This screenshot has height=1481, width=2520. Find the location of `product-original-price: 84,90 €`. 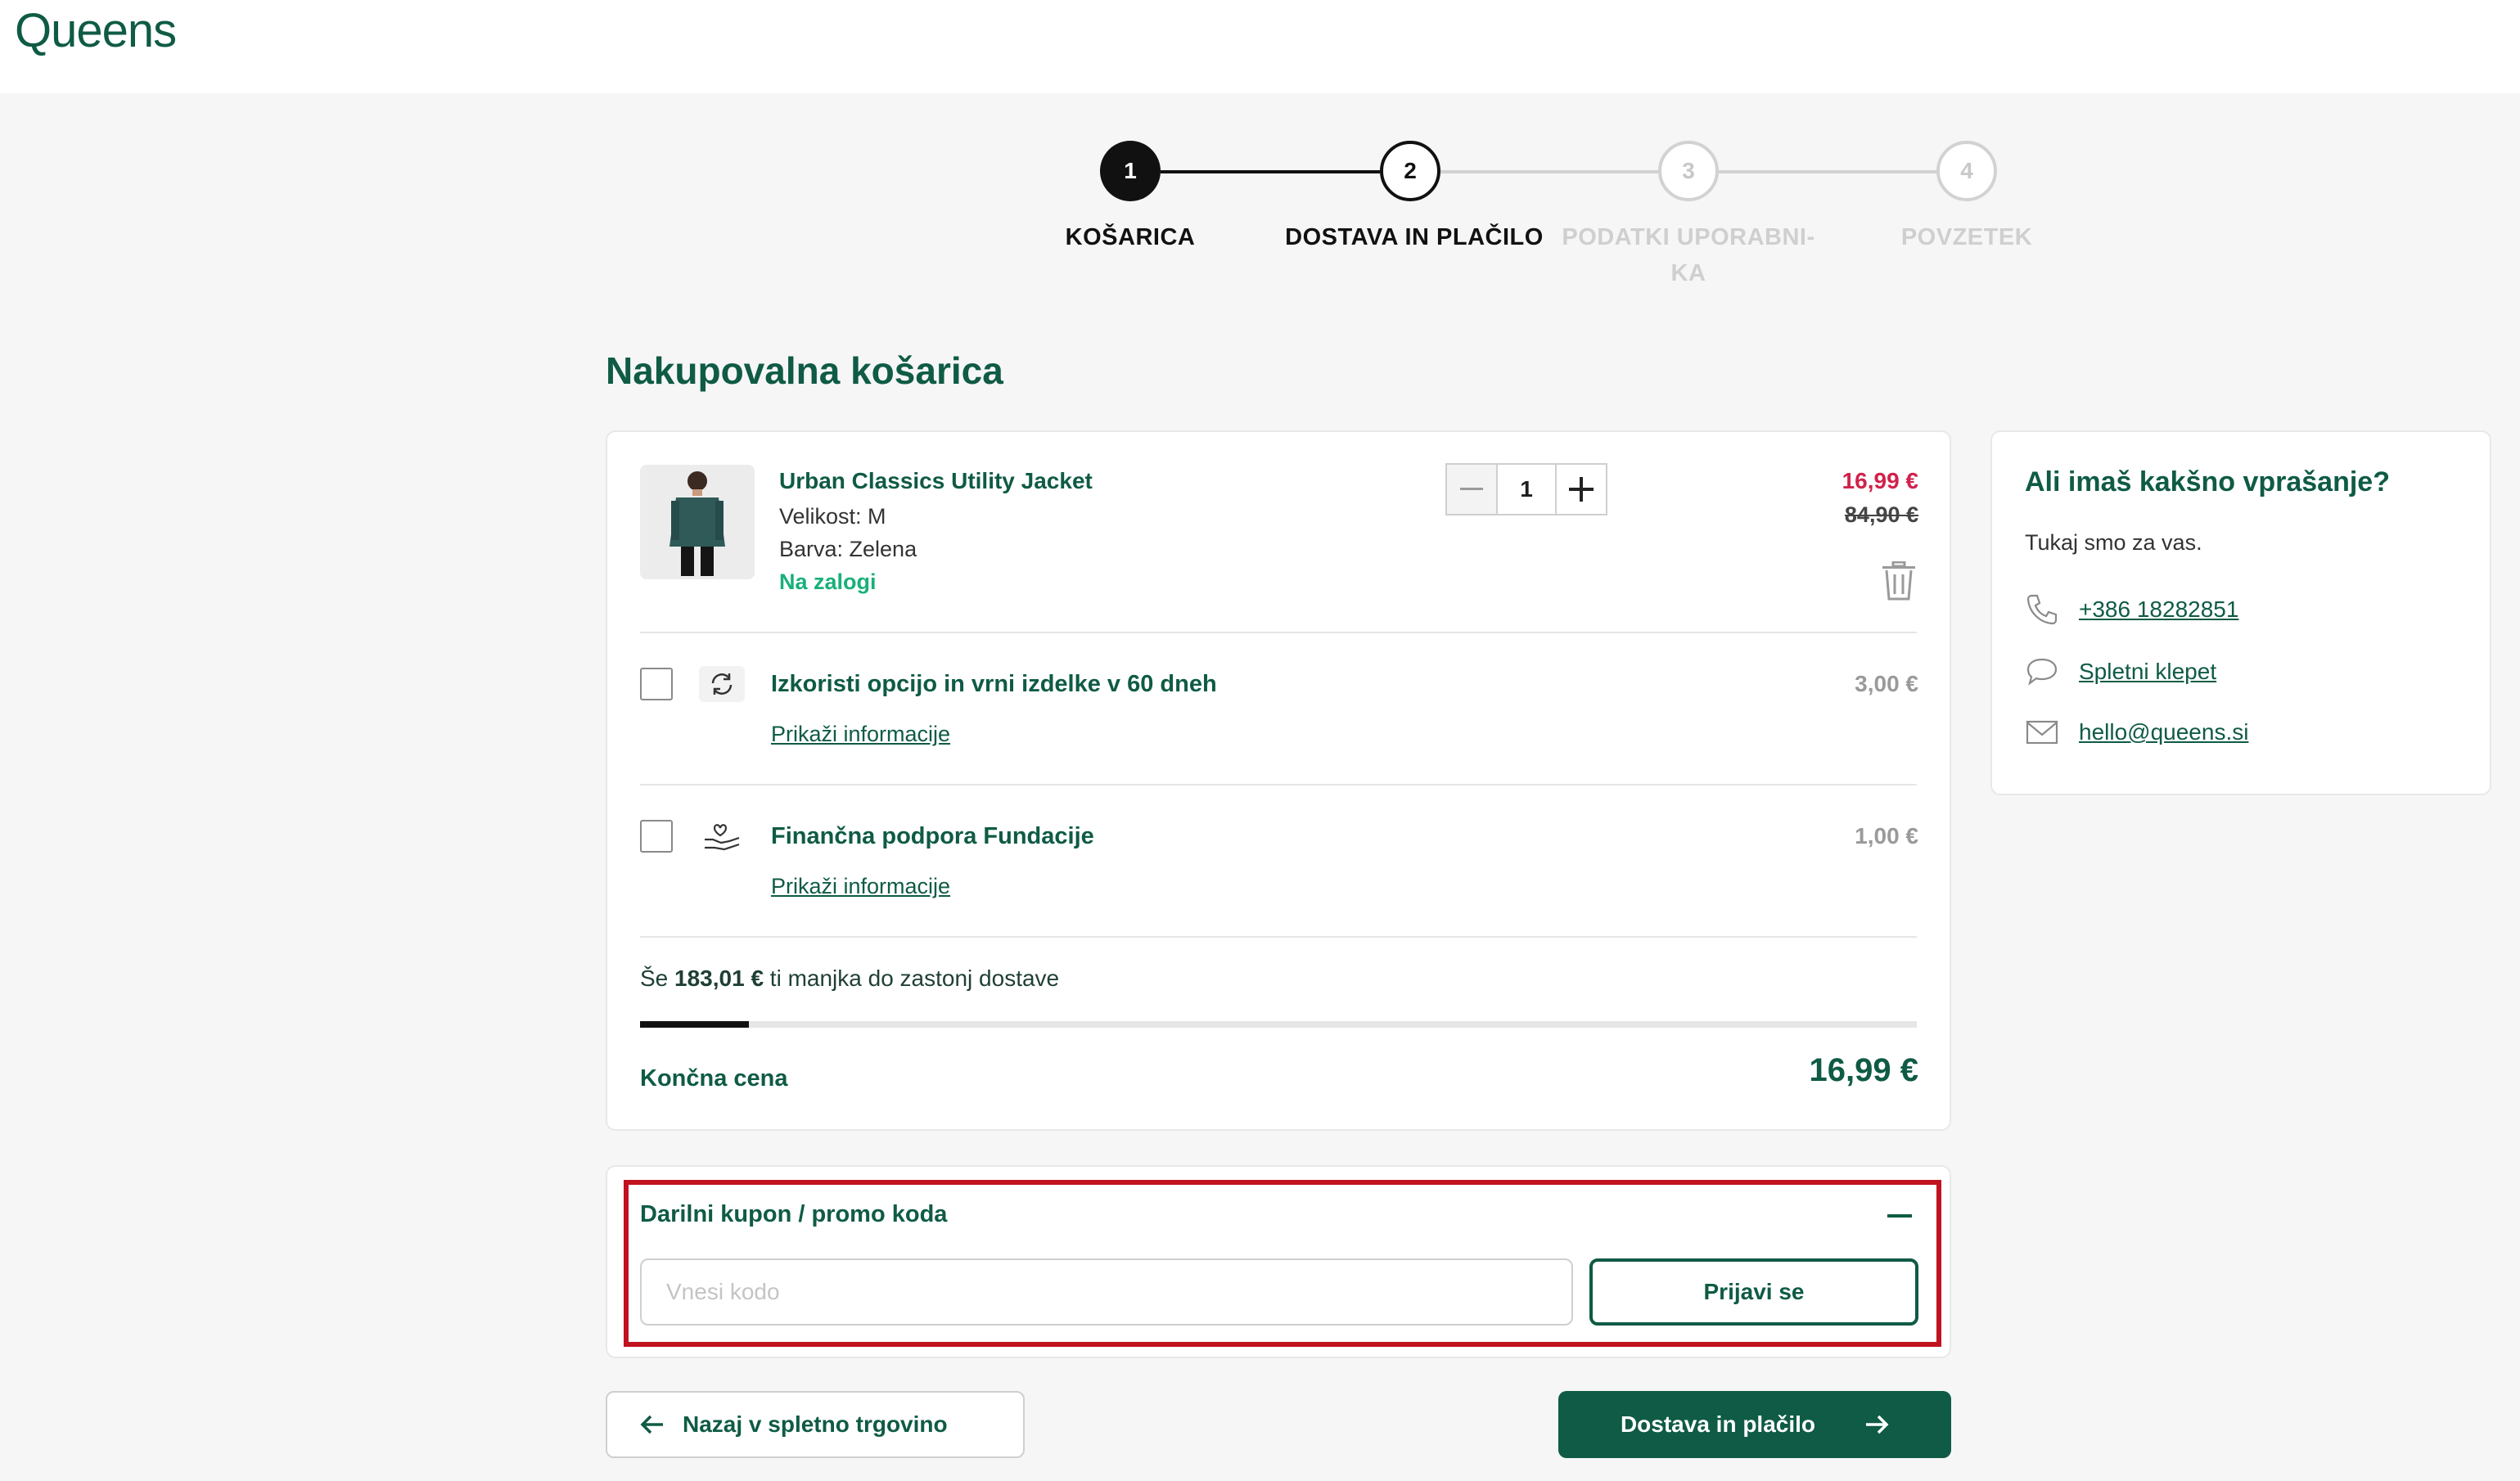

product-original-price: 84,90 € is located at coordinates (1881, 514).